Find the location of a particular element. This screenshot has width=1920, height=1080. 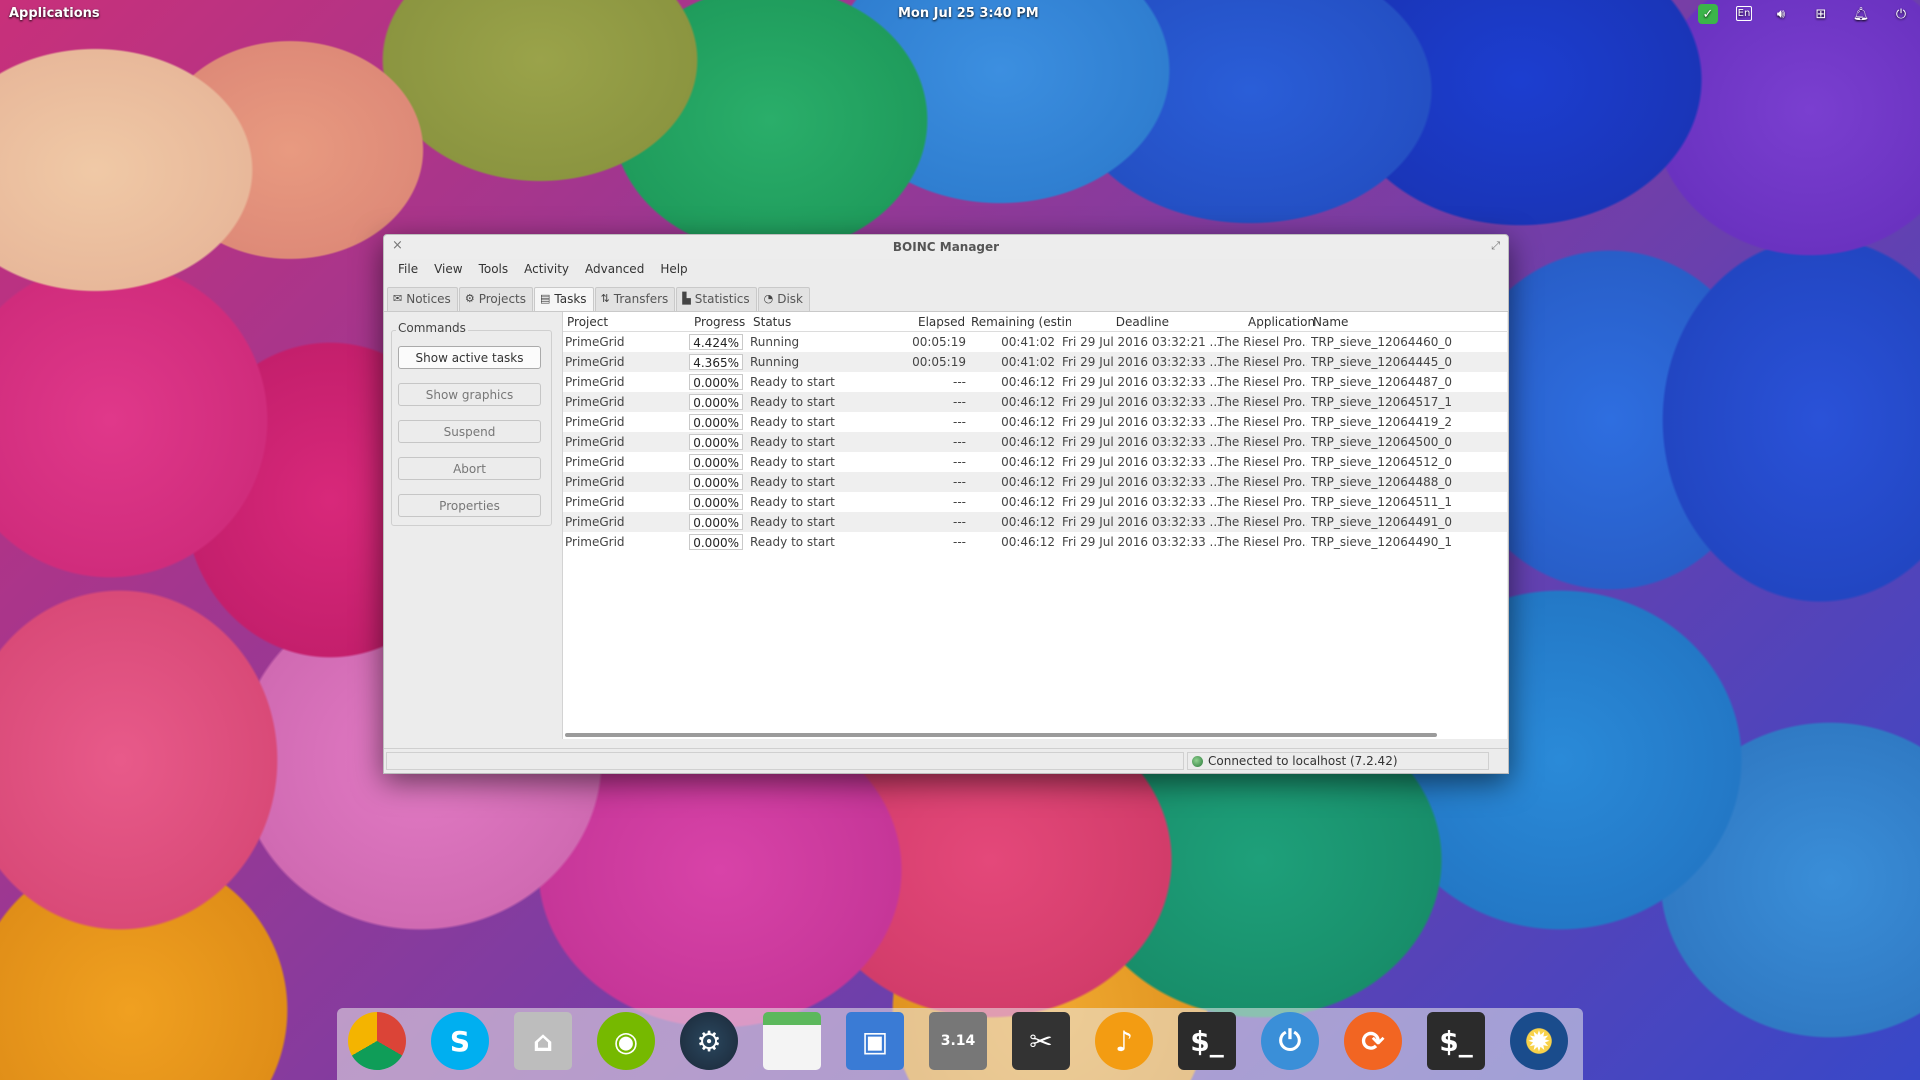

tab-label: Tasks is located at coordinates (570, 299).